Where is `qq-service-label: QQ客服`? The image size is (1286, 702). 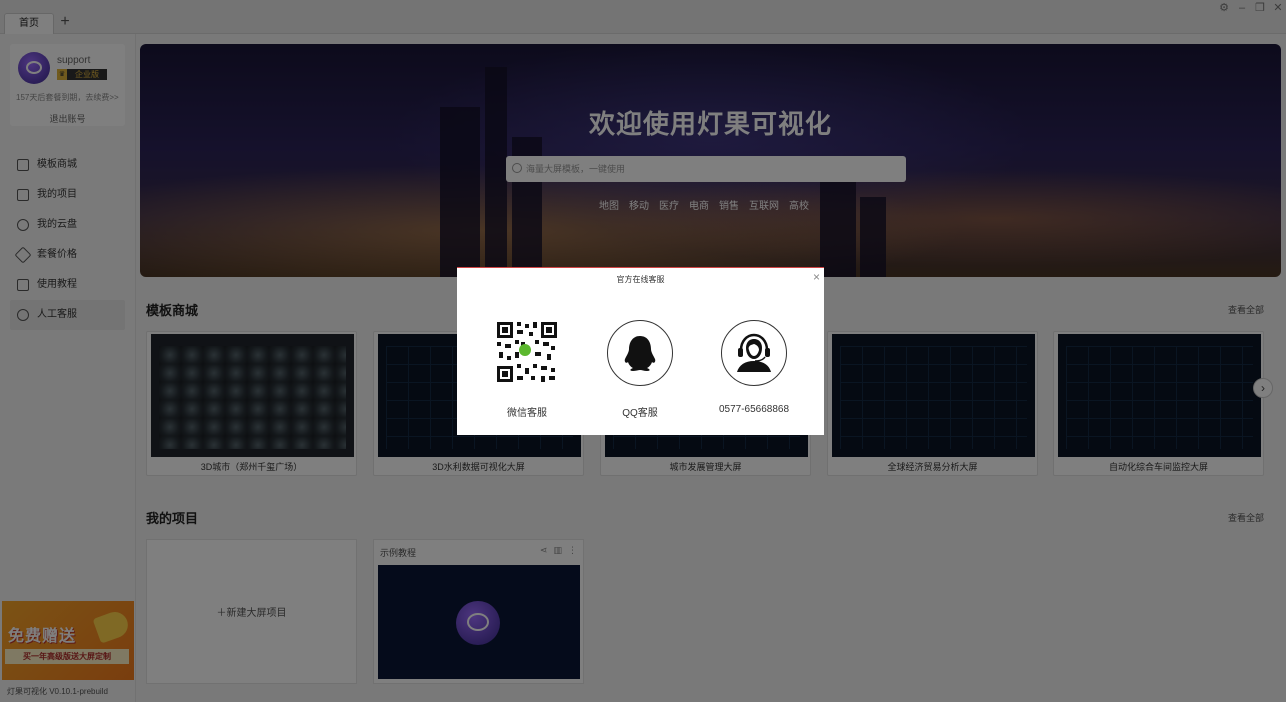 qq-service-label: QQ客服 is located at coordinates (640, 413).